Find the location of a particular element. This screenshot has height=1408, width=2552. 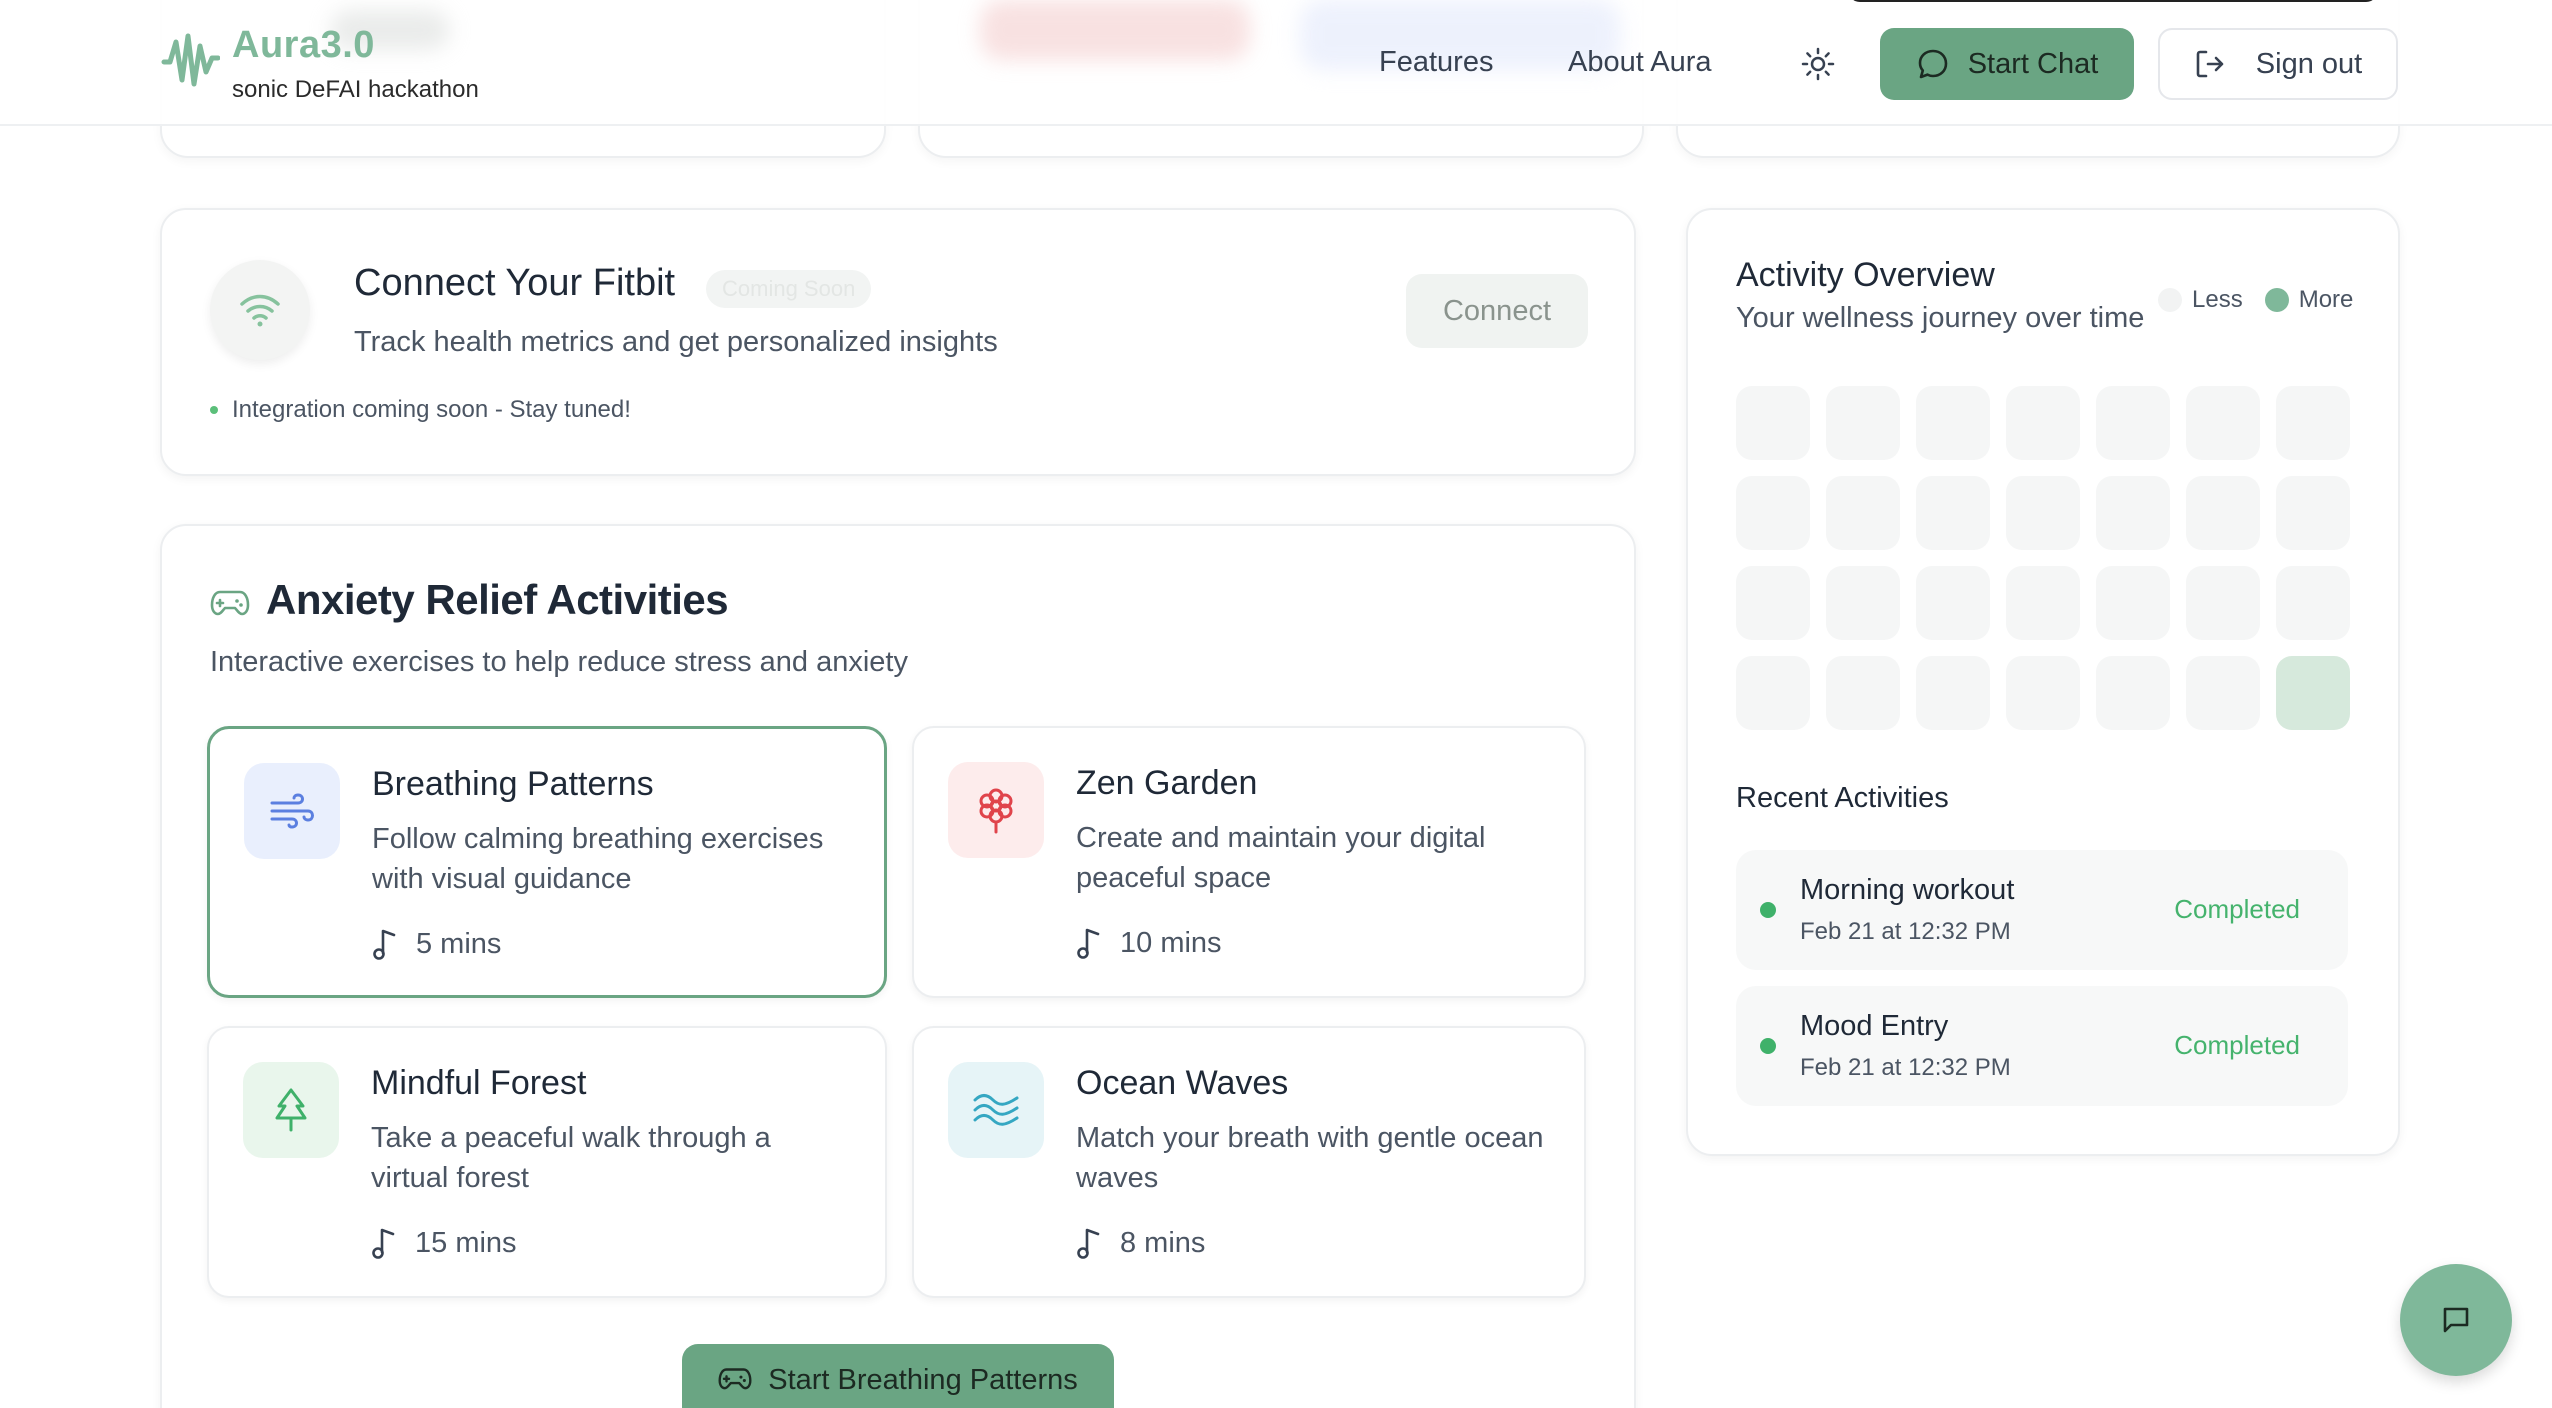

nav-features: Features is located at coordinates (1436, 62).